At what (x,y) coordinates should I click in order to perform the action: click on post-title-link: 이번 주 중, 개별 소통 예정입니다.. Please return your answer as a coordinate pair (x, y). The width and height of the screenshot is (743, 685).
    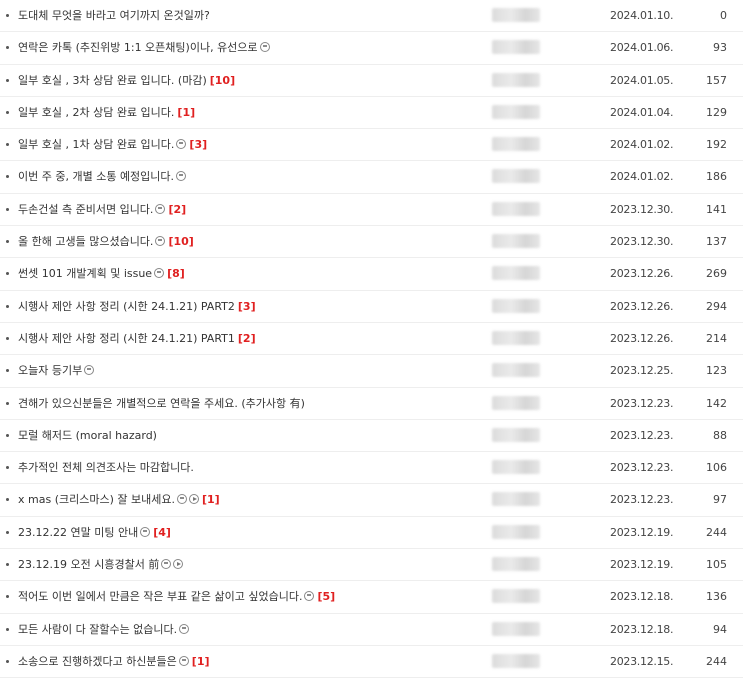
    Looking at the image, I should click on (96, 176).